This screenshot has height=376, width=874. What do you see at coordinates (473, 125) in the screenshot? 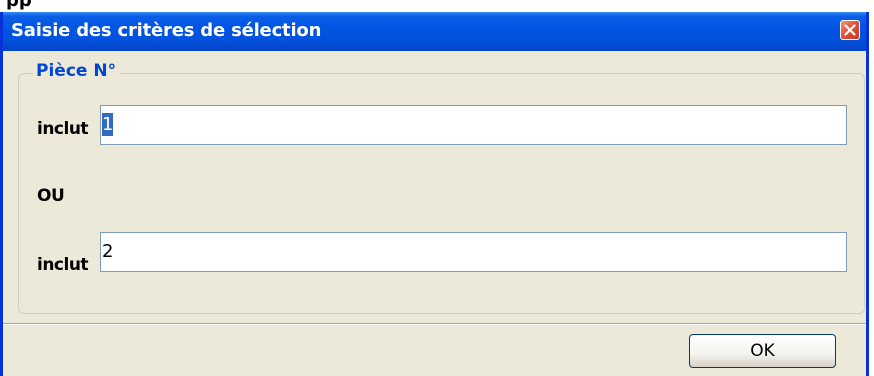
I see `first-criterion-input: 1` at bounding box center [473, 125].